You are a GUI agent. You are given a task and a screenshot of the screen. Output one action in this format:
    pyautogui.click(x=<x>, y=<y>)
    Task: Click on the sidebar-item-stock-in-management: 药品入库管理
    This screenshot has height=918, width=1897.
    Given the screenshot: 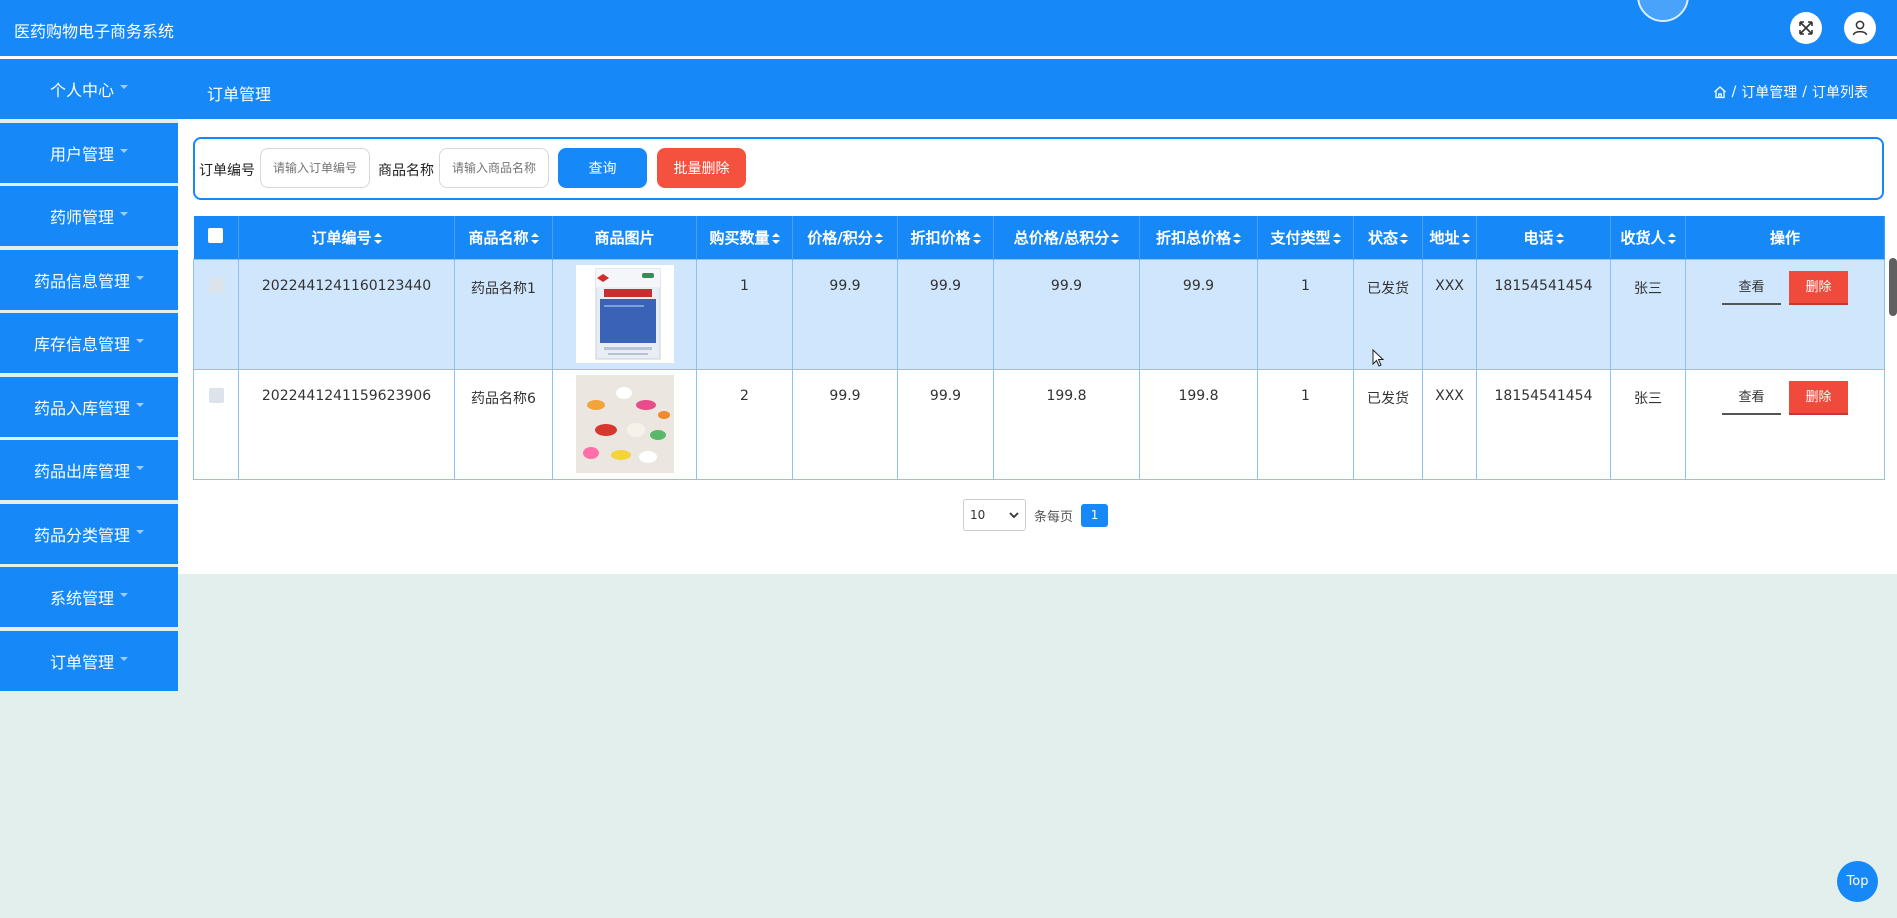 What is the action you would take?
    pyautogui.click(x=89, y=406)
    